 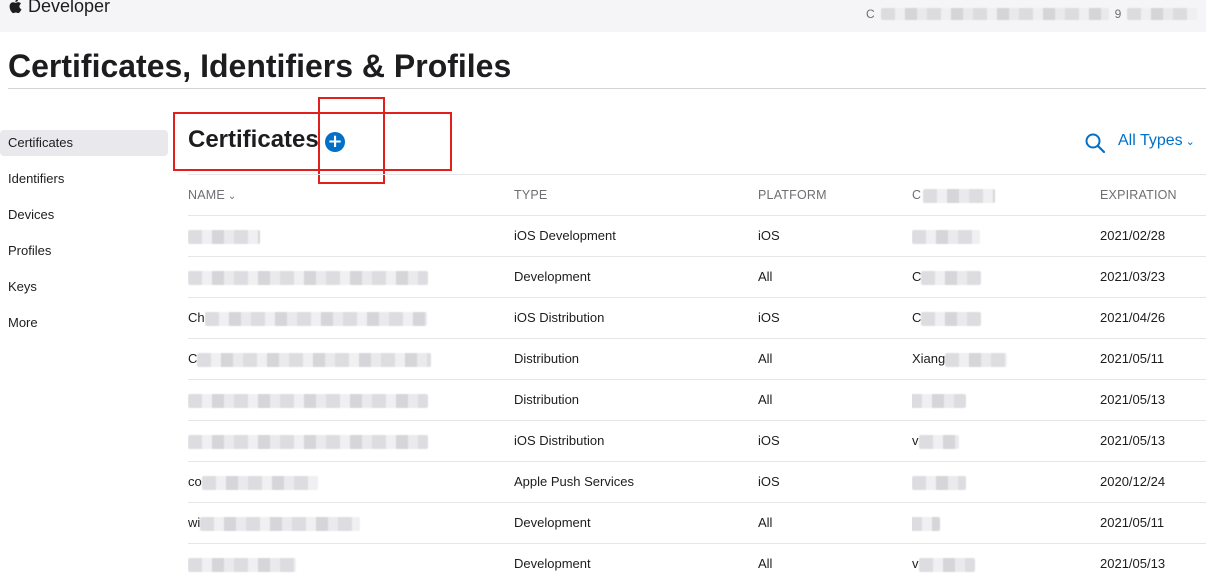 What do you see at coordinates (15, 7) in the screenshot?
I see `apple-icon` at bounding box center [15, 7].